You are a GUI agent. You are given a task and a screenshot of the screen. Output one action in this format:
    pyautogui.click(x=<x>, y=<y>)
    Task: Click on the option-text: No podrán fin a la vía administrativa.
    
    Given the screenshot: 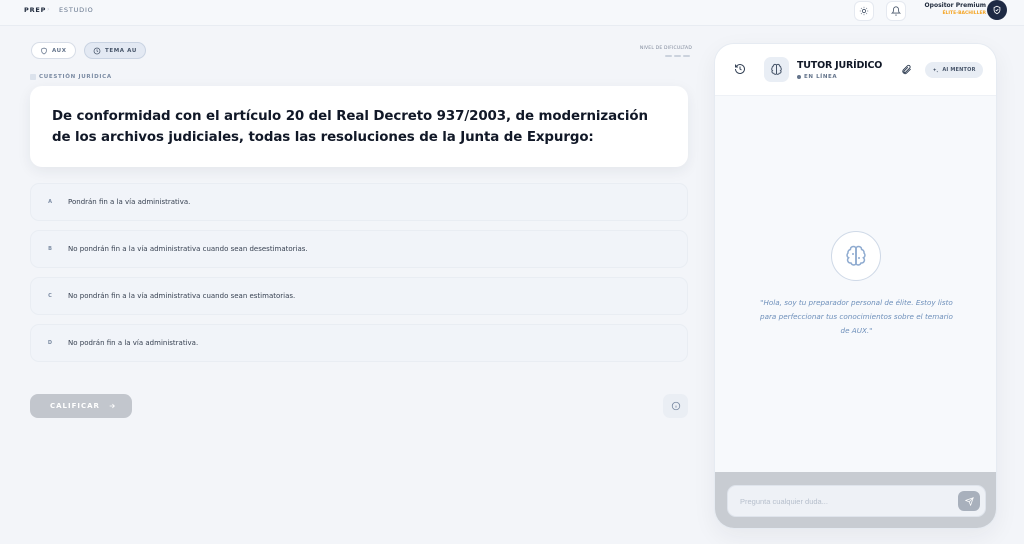 What is the action you would take?
    pyautogui.click(x=133, y=343)
    